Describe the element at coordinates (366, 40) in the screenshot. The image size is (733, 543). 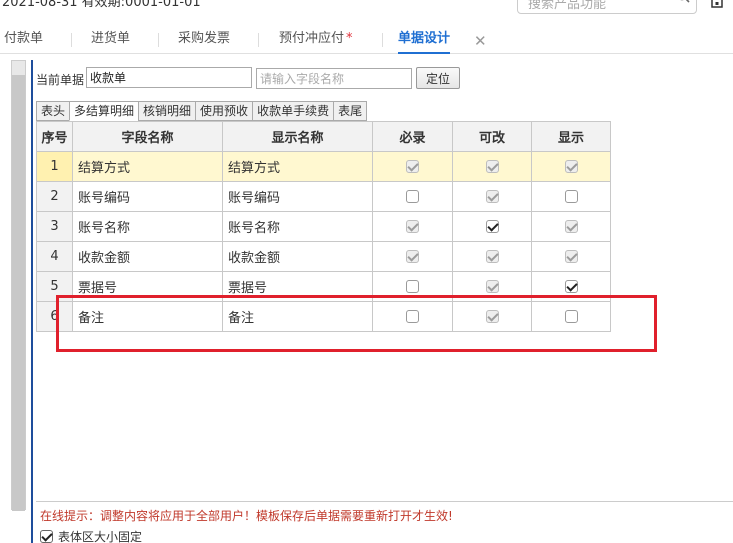
I see `document-tab-bar: 付款单 进货单 采购发票 预付冲应付 * 单据设计` at that location.